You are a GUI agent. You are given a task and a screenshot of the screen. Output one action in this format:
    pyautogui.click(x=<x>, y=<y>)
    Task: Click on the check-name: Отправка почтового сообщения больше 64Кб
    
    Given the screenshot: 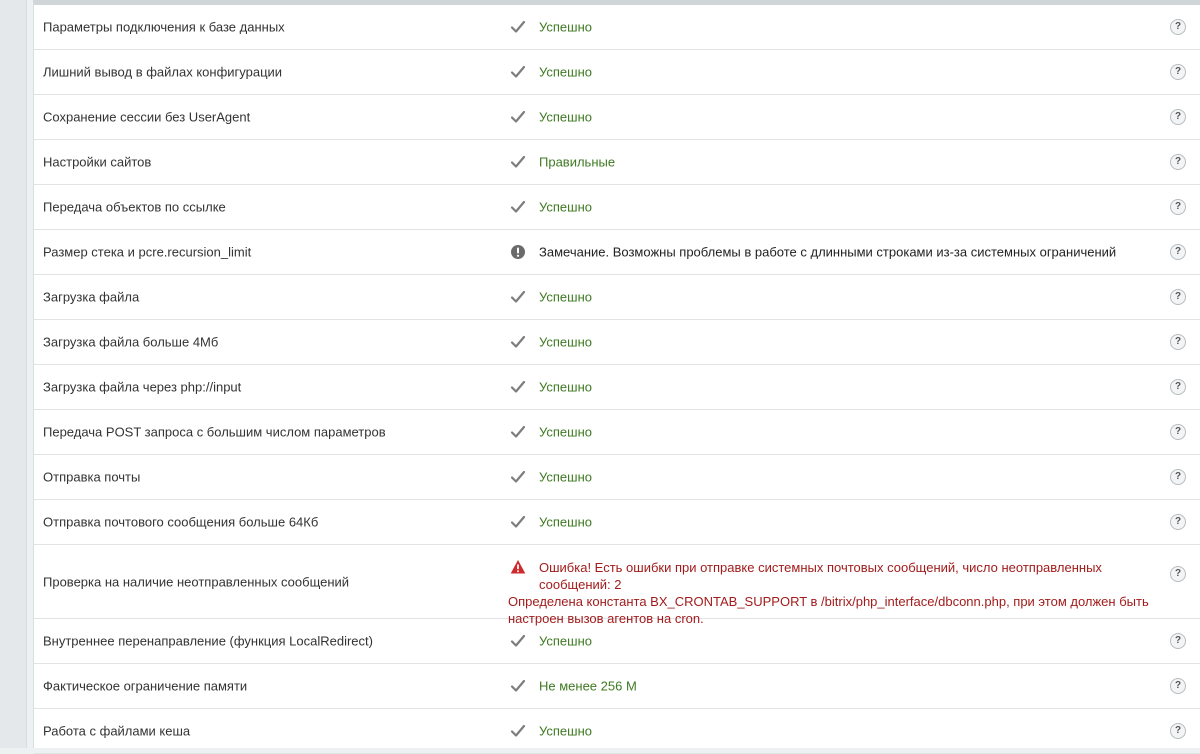 What is the action you would take?
    pyautogui.click(x=181, y=522)
    